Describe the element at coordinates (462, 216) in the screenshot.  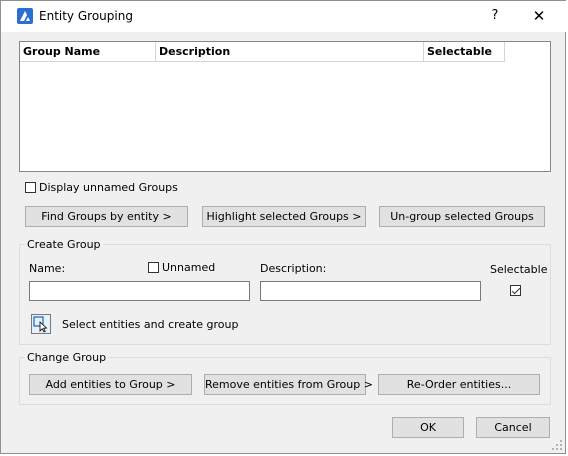
I see `ungroup-button: Un-group selected Groups` at that location.